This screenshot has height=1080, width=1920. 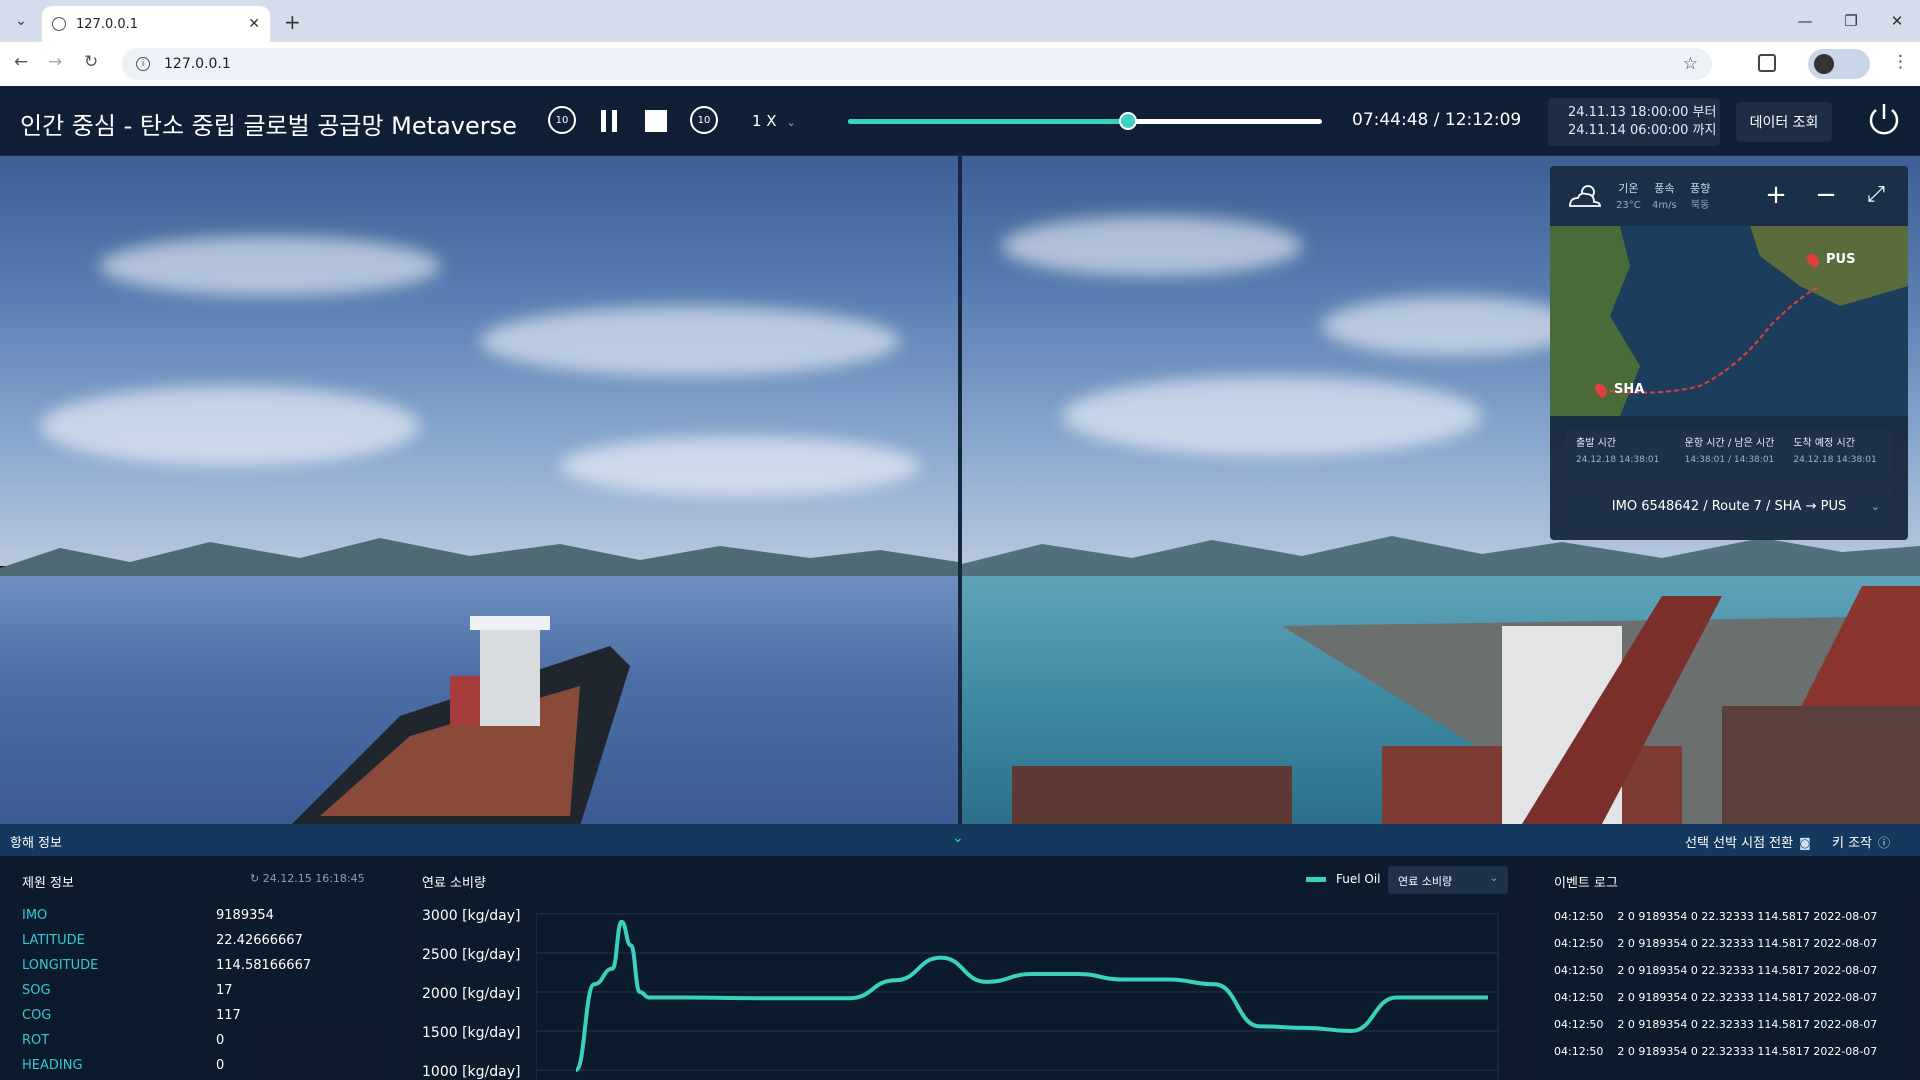 I want to click on map-pin-icon, so click(x=1813, y=259).